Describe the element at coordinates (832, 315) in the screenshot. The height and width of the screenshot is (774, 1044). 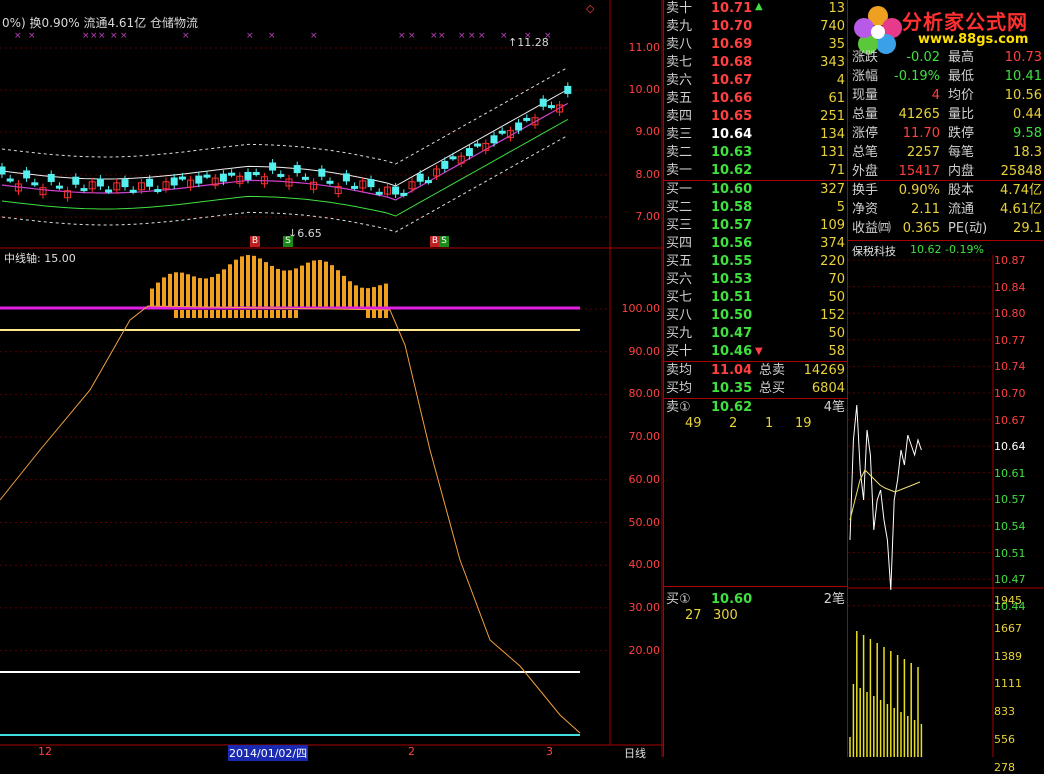
I see `bid-volume: 152` at that location.